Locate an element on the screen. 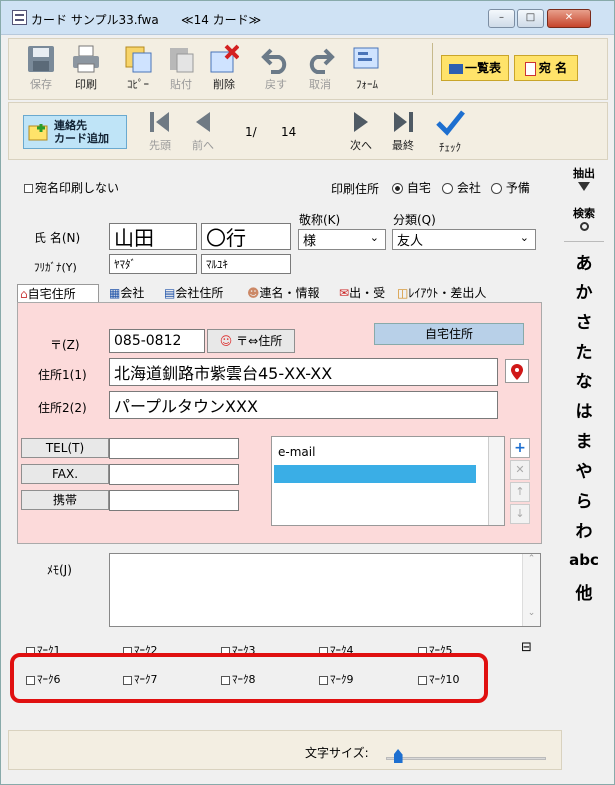  maximize-button: □ is located at coordinates (530, 18).